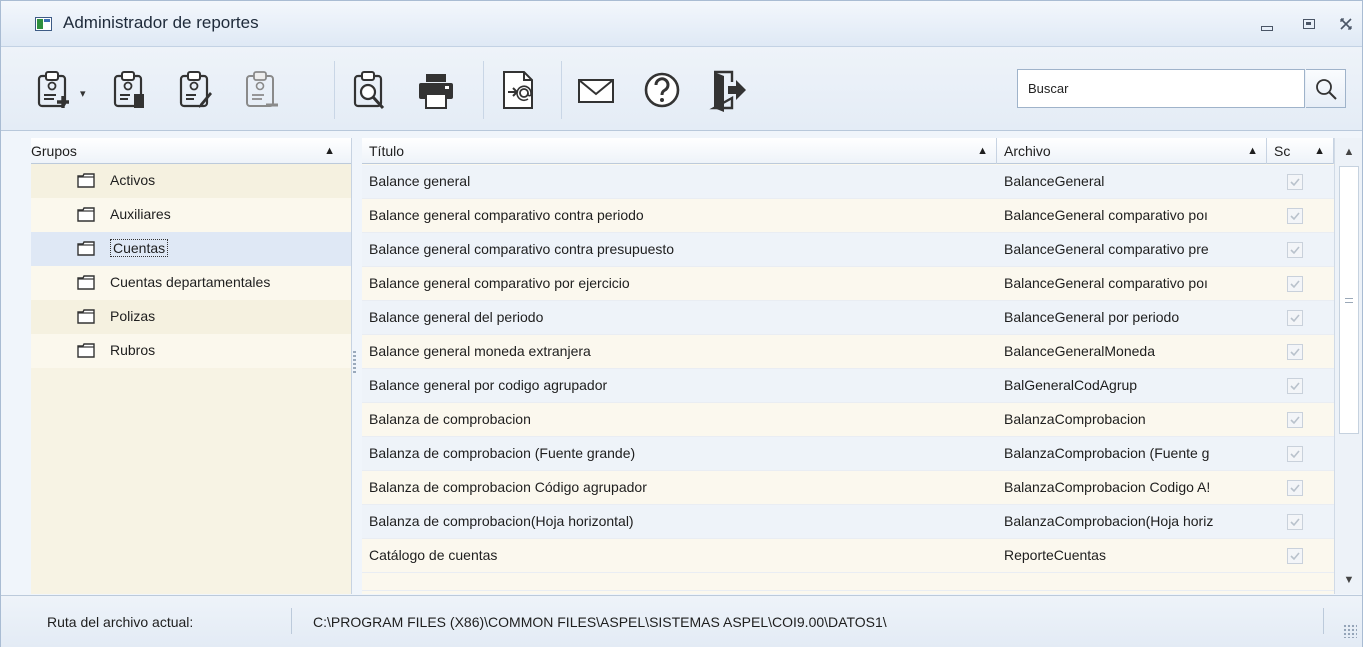 This screenshot has width=1363, height=647. Describe the element at coordinates (161, 22) in the screenshot. I see `window-title: Administrador de reportes` at that location.